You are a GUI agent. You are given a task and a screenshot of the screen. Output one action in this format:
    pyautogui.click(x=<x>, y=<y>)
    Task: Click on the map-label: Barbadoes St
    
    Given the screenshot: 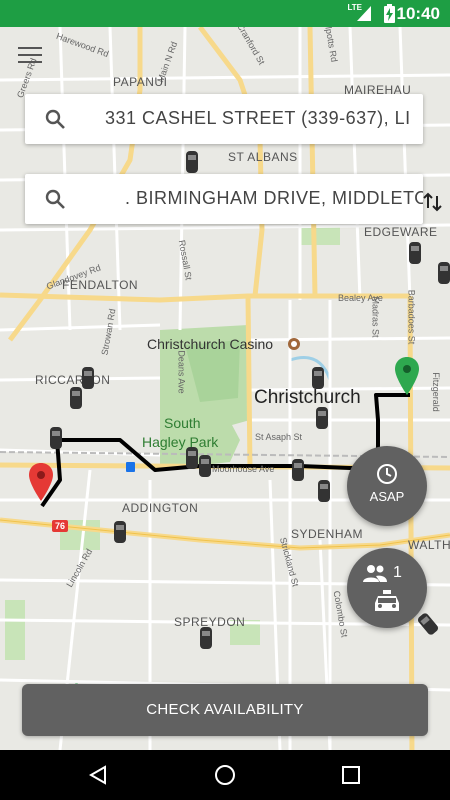 What is the action you would take?
    pyautogui.click(x=411, y=317)
    